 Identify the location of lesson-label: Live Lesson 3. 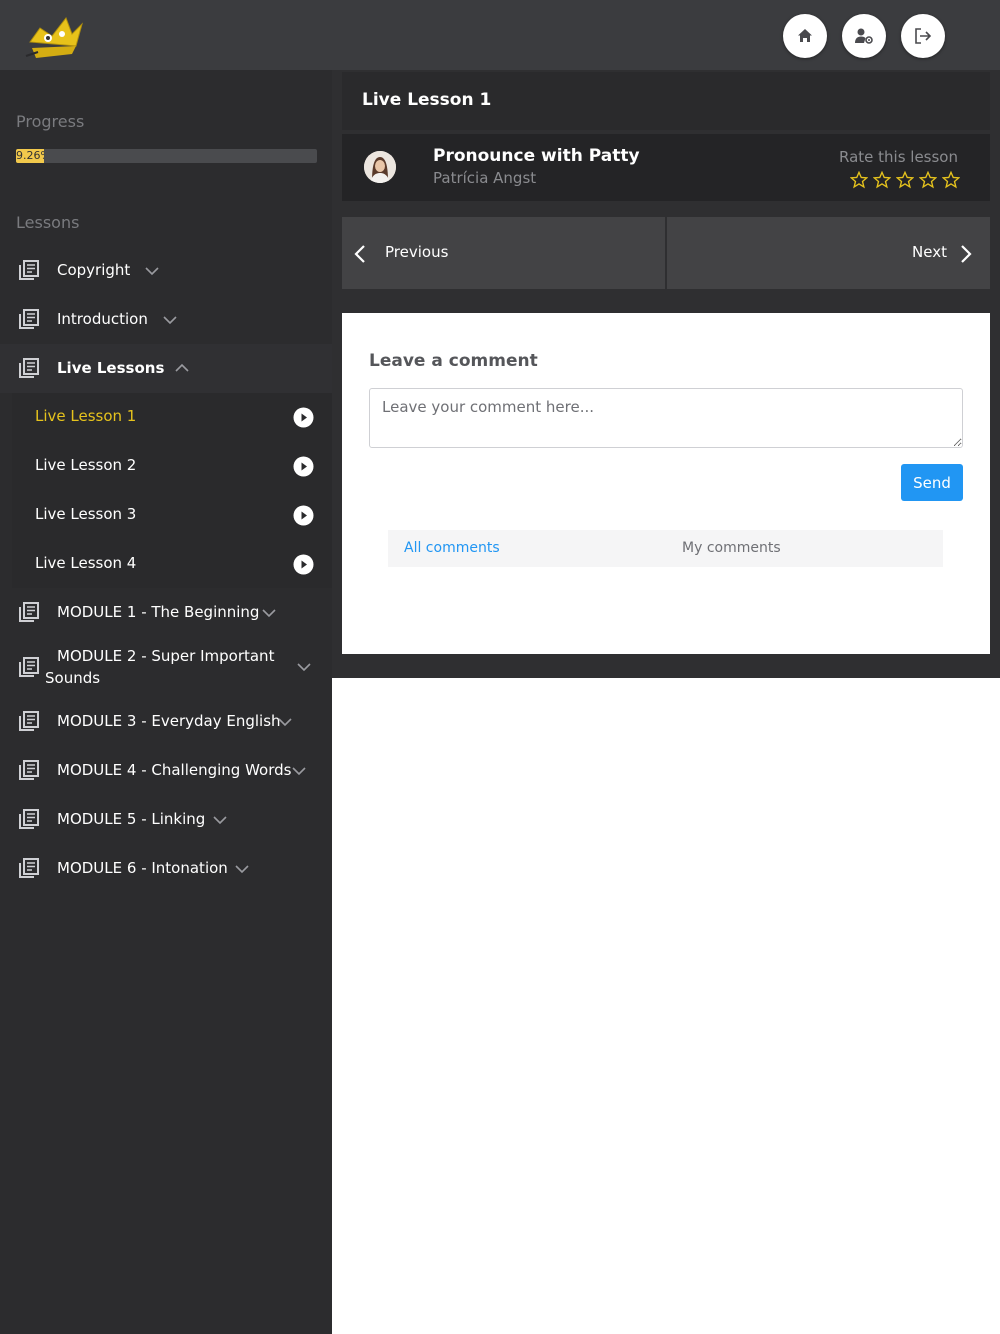
(86, 514).